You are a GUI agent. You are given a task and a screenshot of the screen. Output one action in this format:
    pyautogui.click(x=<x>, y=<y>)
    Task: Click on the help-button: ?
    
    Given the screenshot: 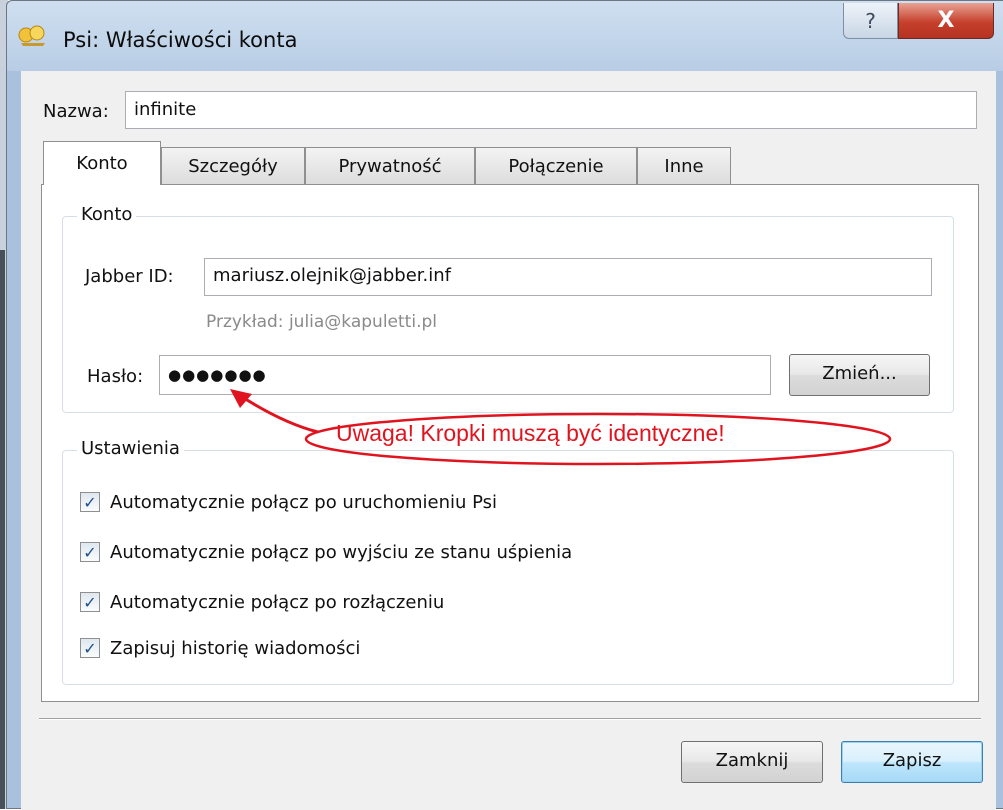 What is the action you would take?
    pyautogui.click(x=870, y=21)
    